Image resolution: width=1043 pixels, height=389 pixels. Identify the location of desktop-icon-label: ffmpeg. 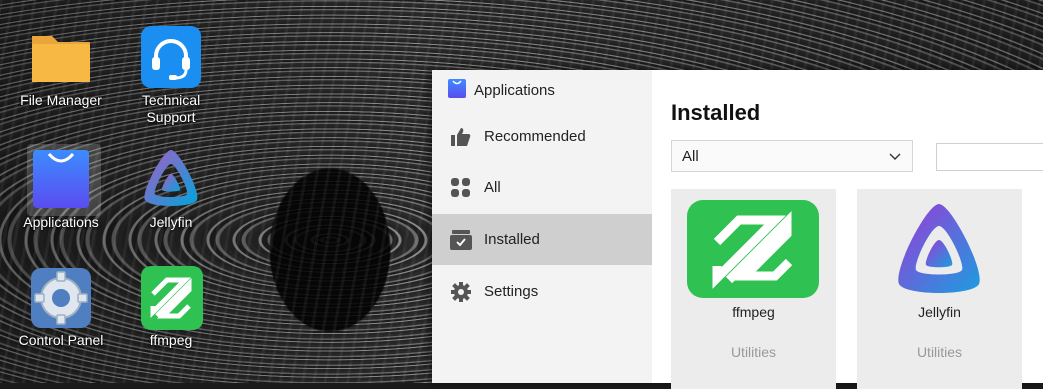
(171, 340).